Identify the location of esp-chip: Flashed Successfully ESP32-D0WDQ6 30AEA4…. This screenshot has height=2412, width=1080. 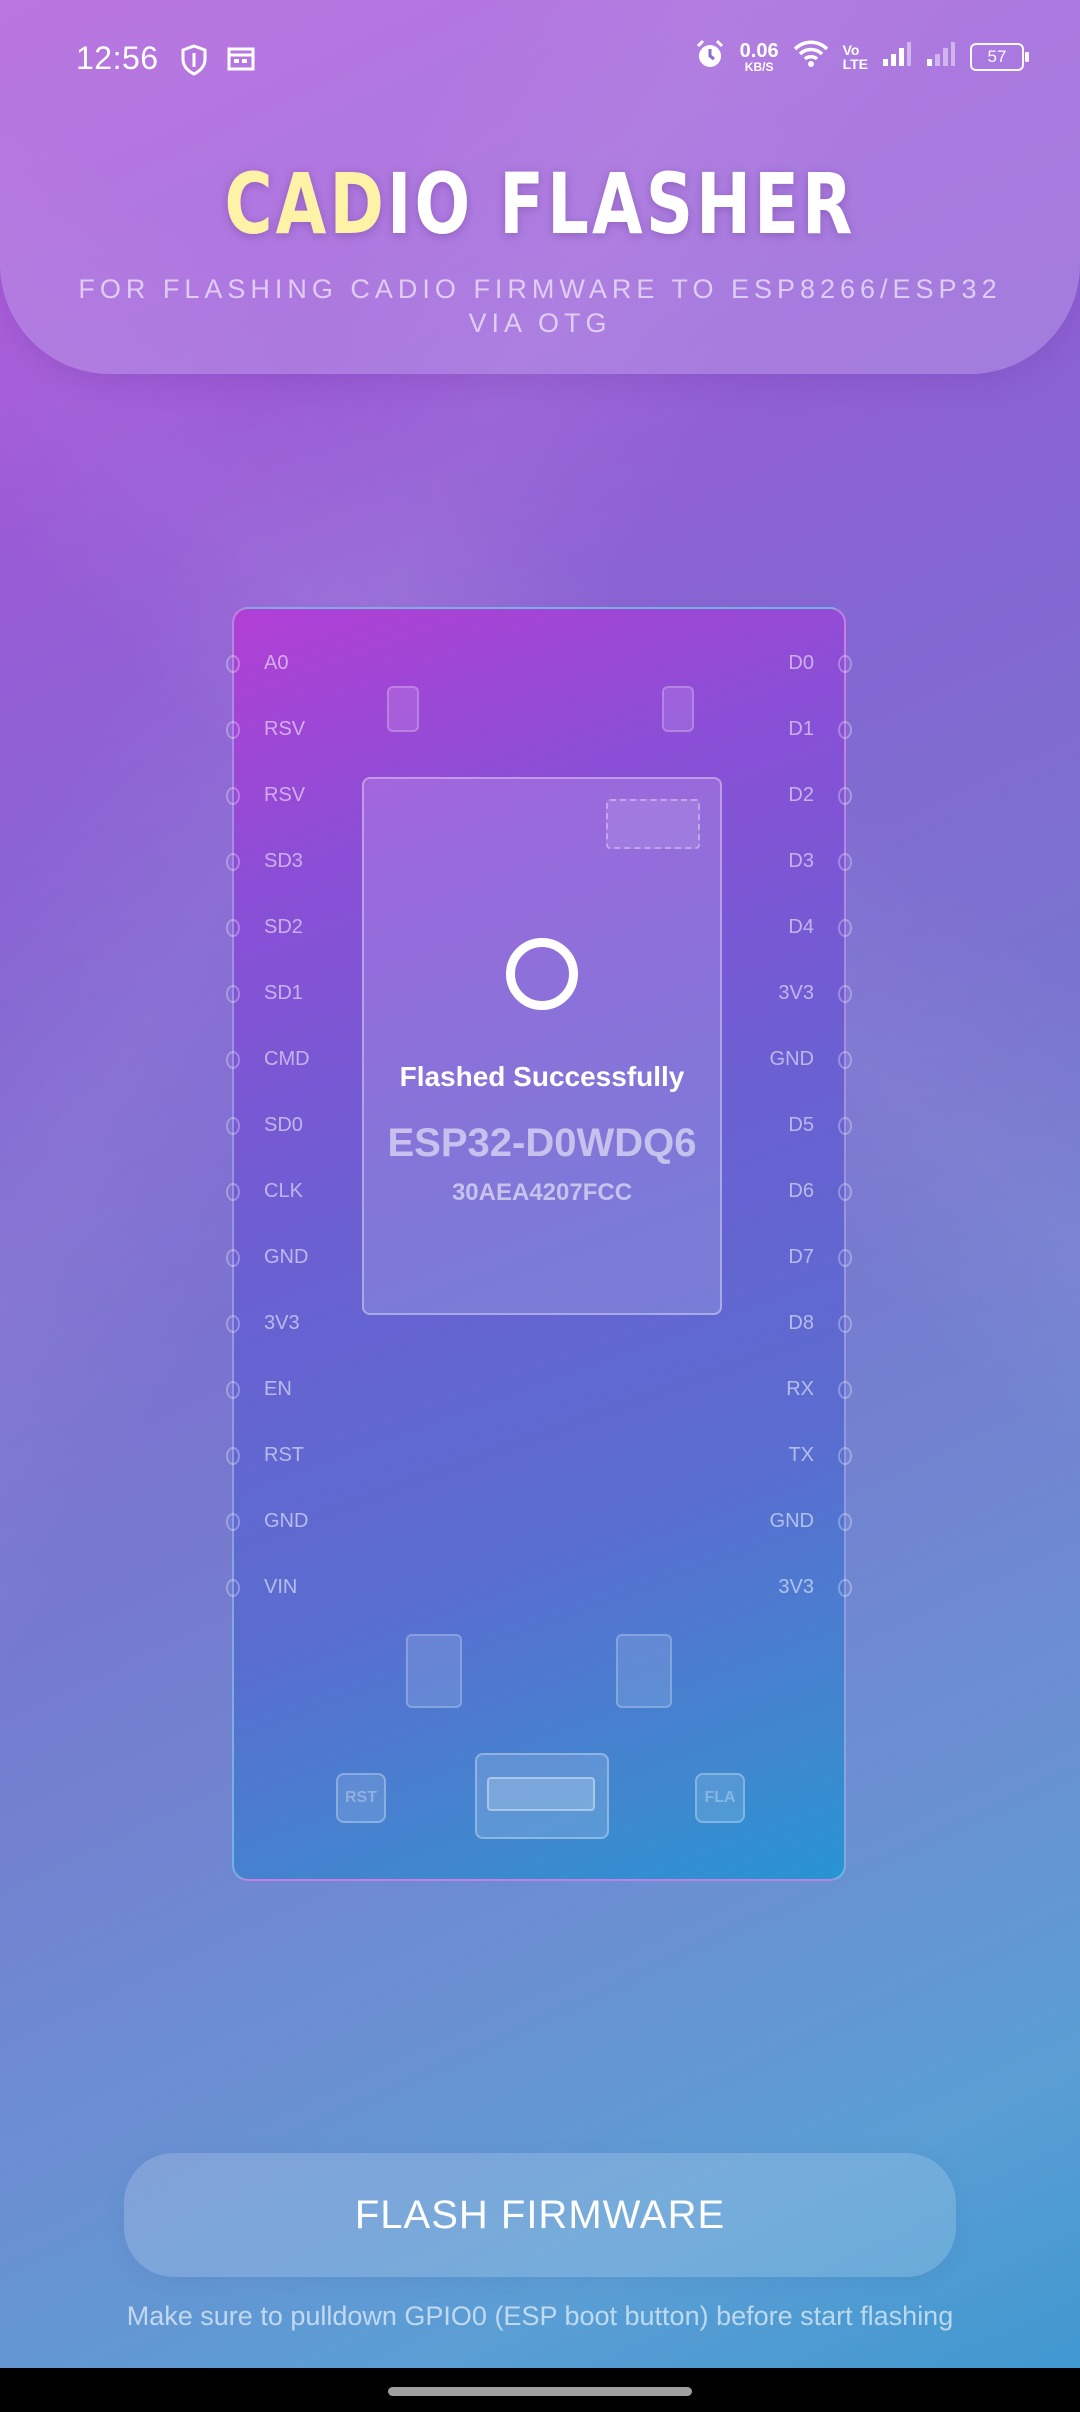
(542, 1046).